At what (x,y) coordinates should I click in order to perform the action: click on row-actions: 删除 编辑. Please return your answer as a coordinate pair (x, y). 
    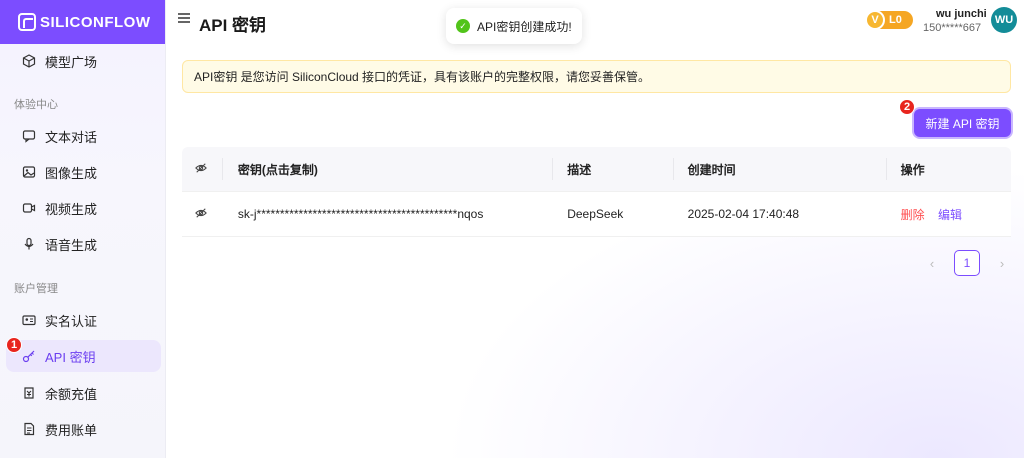
    Looking at the image, I should click on (949, 214).